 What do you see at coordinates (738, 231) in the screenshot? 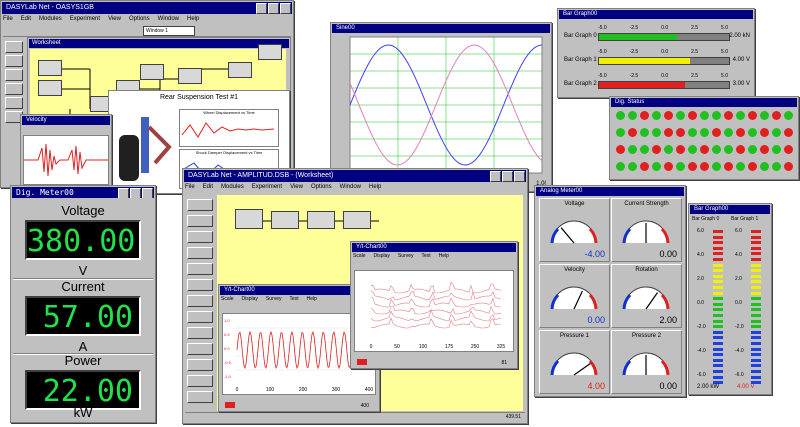
I see `scale-tick: 6.0` at bounding box center [738, 231].